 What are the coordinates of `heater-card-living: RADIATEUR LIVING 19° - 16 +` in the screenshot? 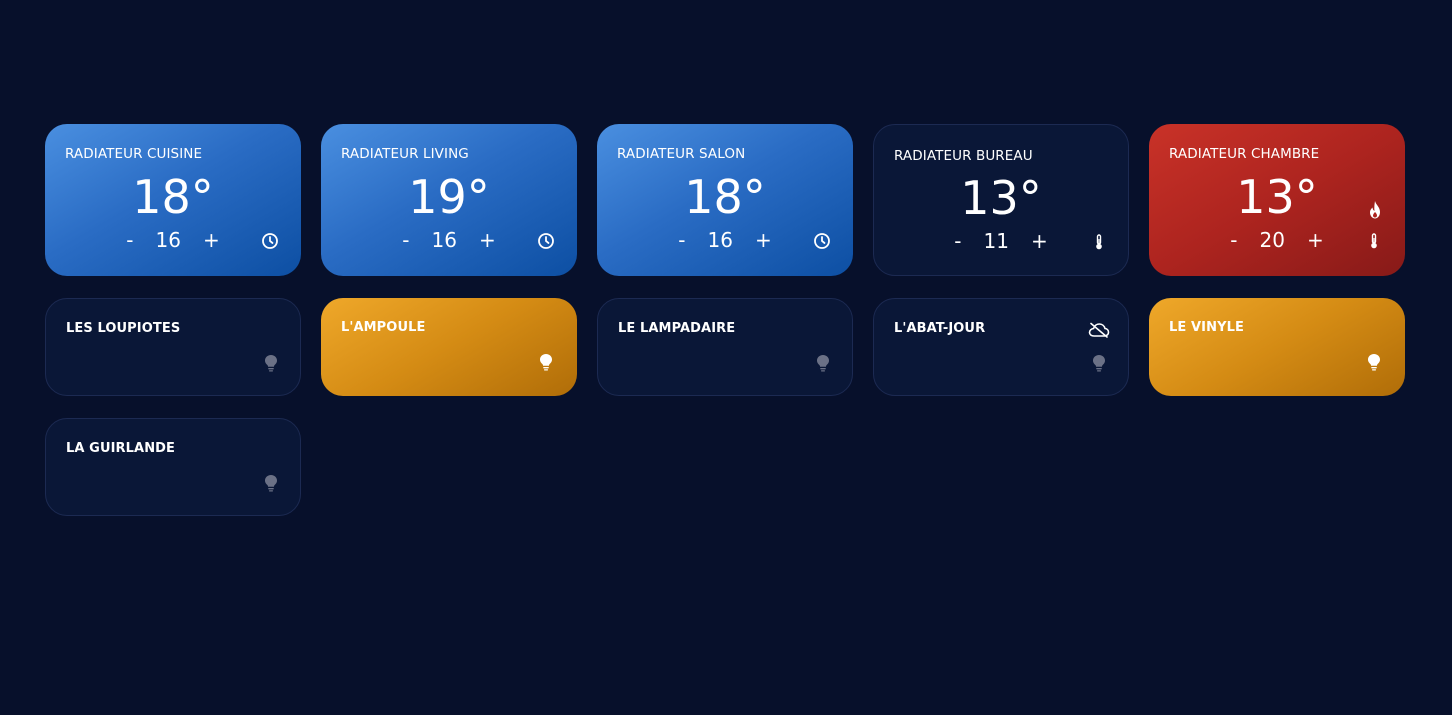 It's located at (449, 200).